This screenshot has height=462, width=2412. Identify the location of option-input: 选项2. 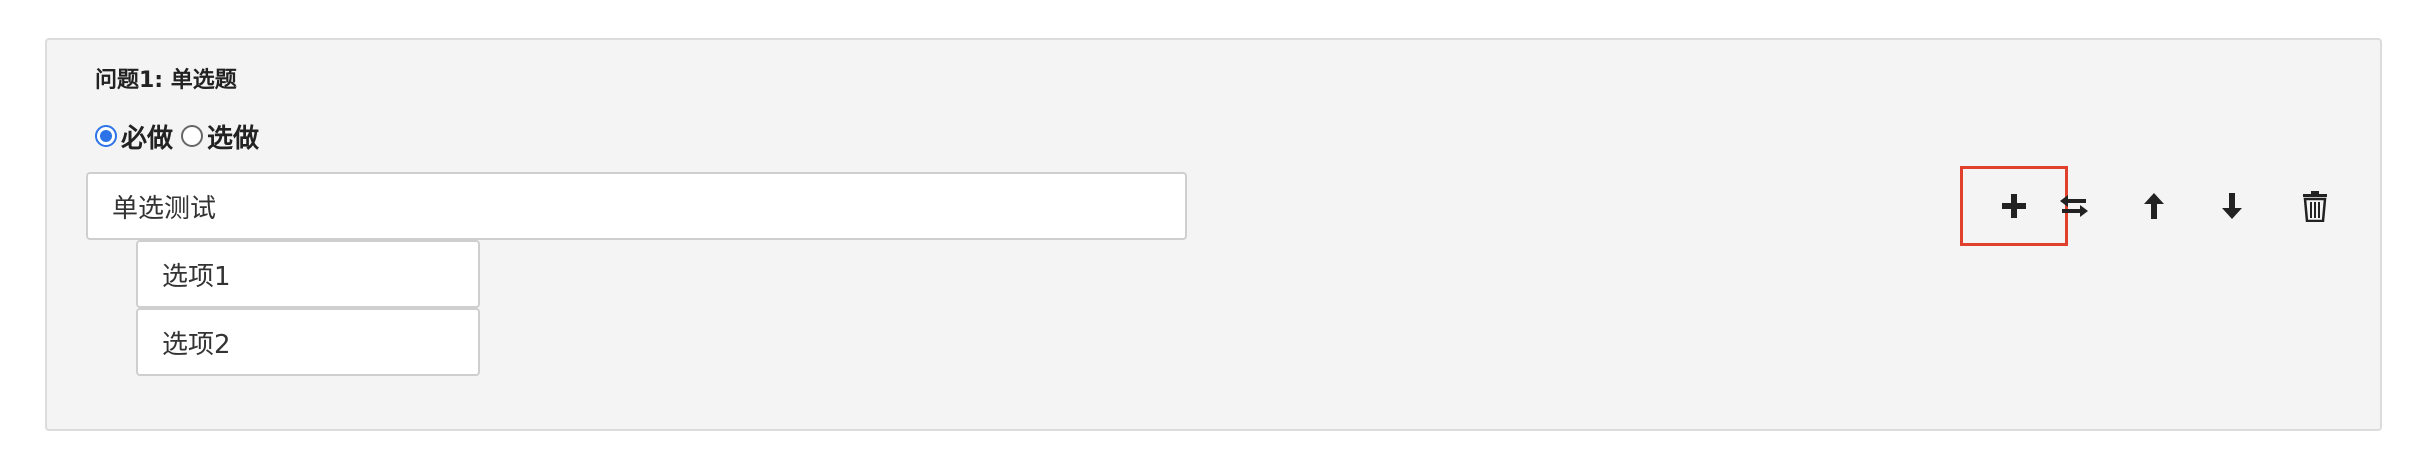
(308, 342).